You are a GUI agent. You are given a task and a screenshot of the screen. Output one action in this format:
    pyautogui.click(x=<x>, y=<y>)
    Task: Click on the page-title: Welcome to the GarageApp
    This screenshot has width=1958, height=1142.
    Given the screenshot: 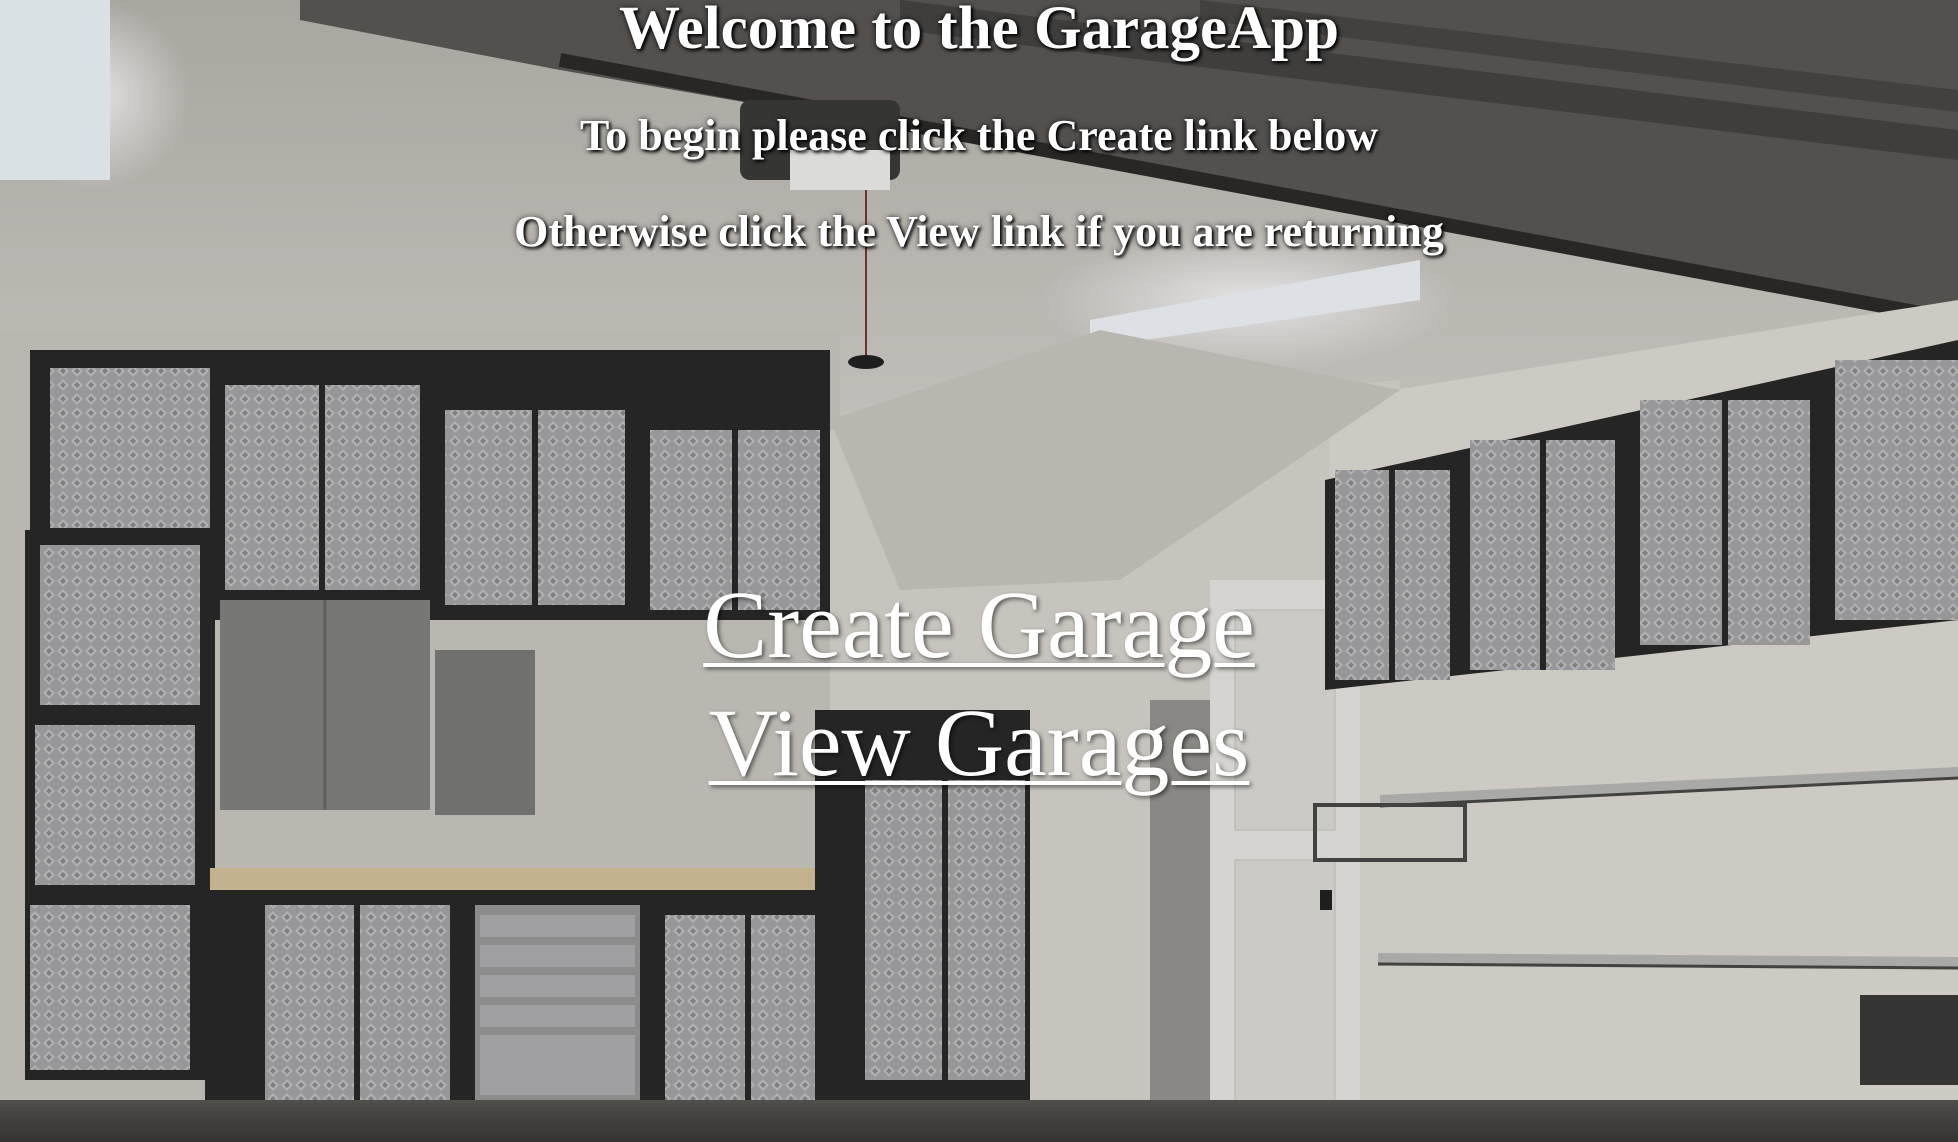 What is the action you would take?
    pyautogui.click(x=979, y=31)
    